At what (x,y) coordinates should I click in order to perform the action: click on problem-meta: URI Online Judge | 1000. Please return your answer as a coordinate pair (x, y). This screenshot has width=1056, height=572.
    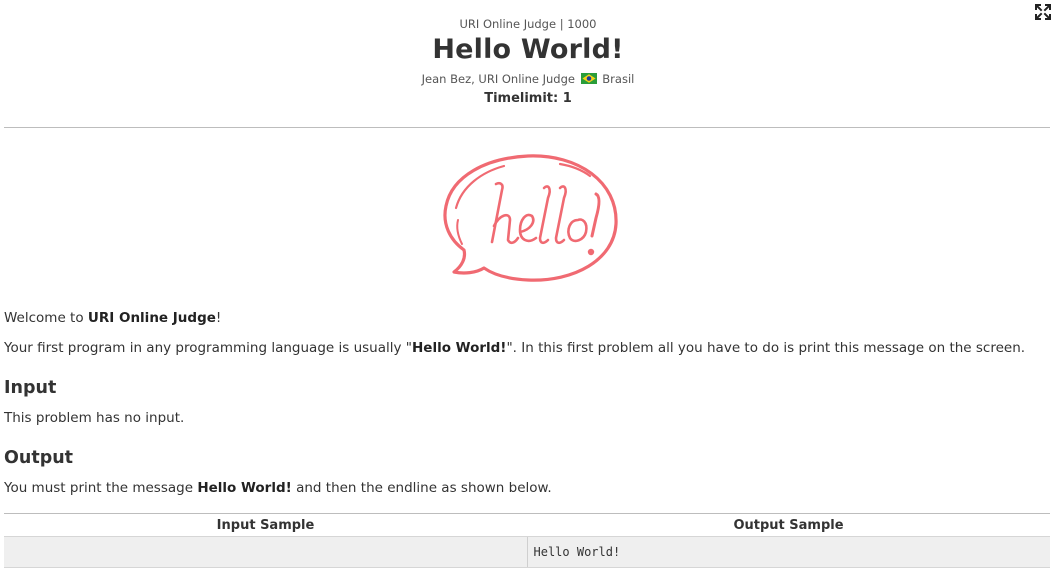
    Looking at the image, I should click on (528, 24).